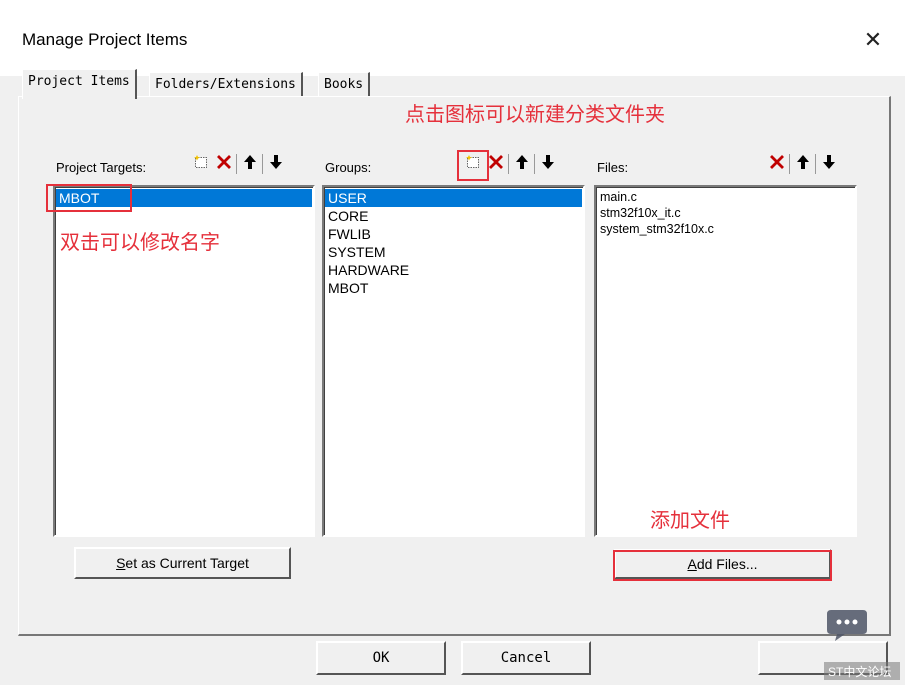  I want to click on move-target-up-button, so click(249, 164).